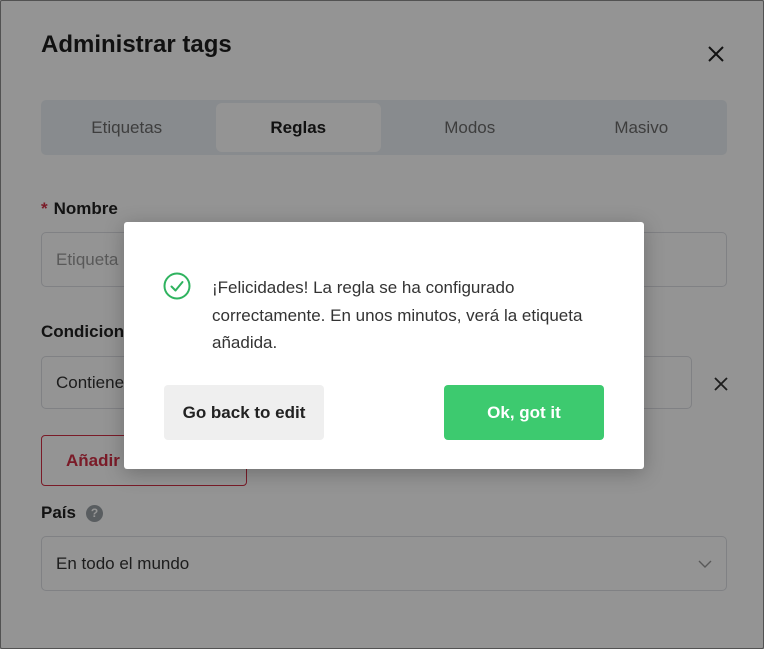 The width and height of the screenshot is (764, 649). What do you see at coordinates (244, 412) in the screenshot?
I see `go-back-button: Go back to edit` at bounding box center [244, 412].